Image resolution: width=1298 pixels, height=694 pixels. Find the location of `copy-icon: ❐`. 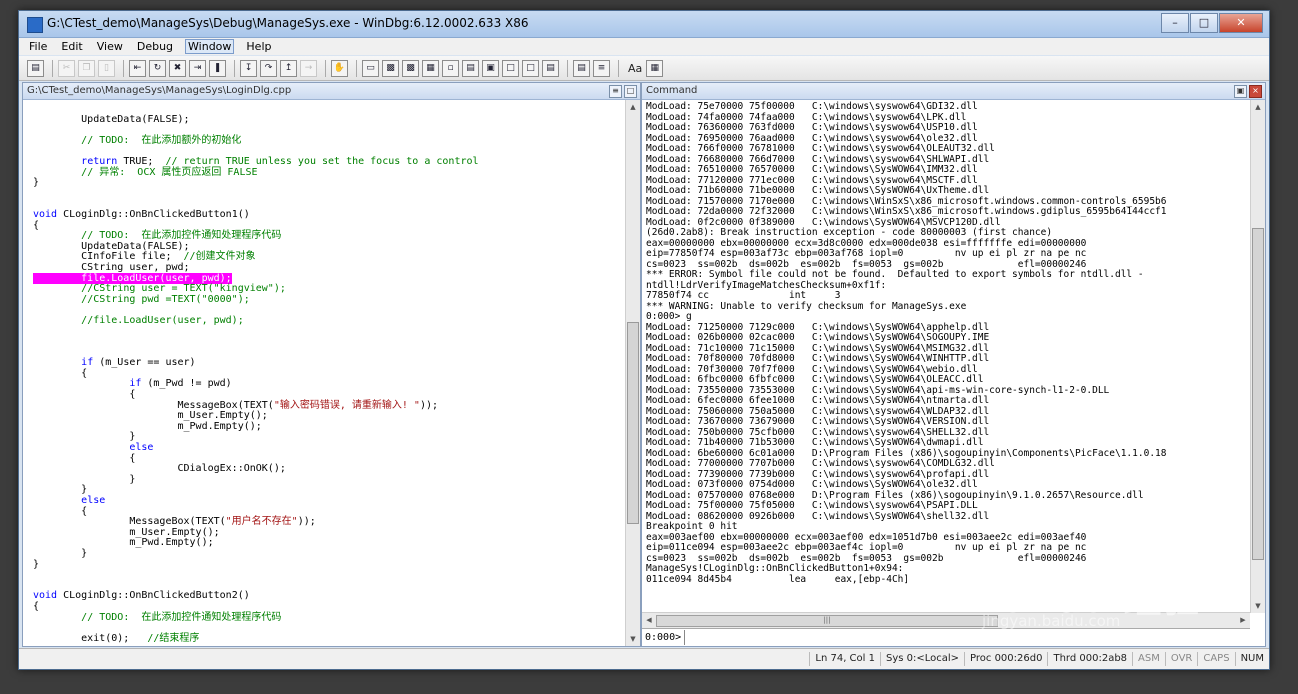

copy-icon: ❐ is located at coordinates (86, 68).